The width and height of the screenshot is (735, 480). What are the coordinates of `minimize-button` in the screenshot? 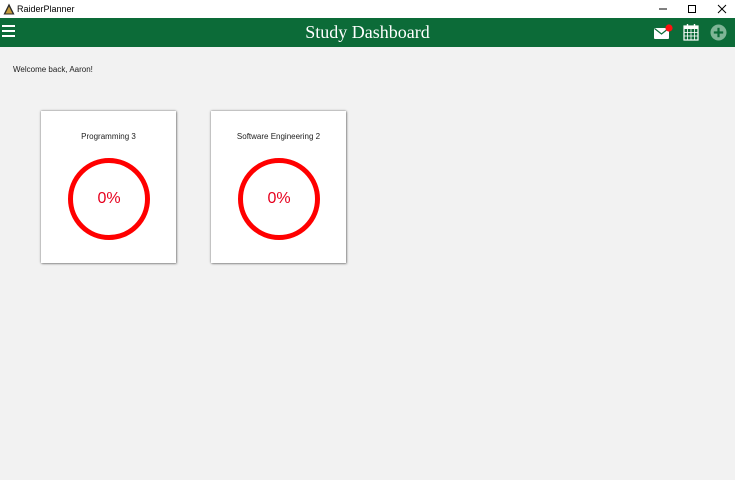 It's located at (663, 9).